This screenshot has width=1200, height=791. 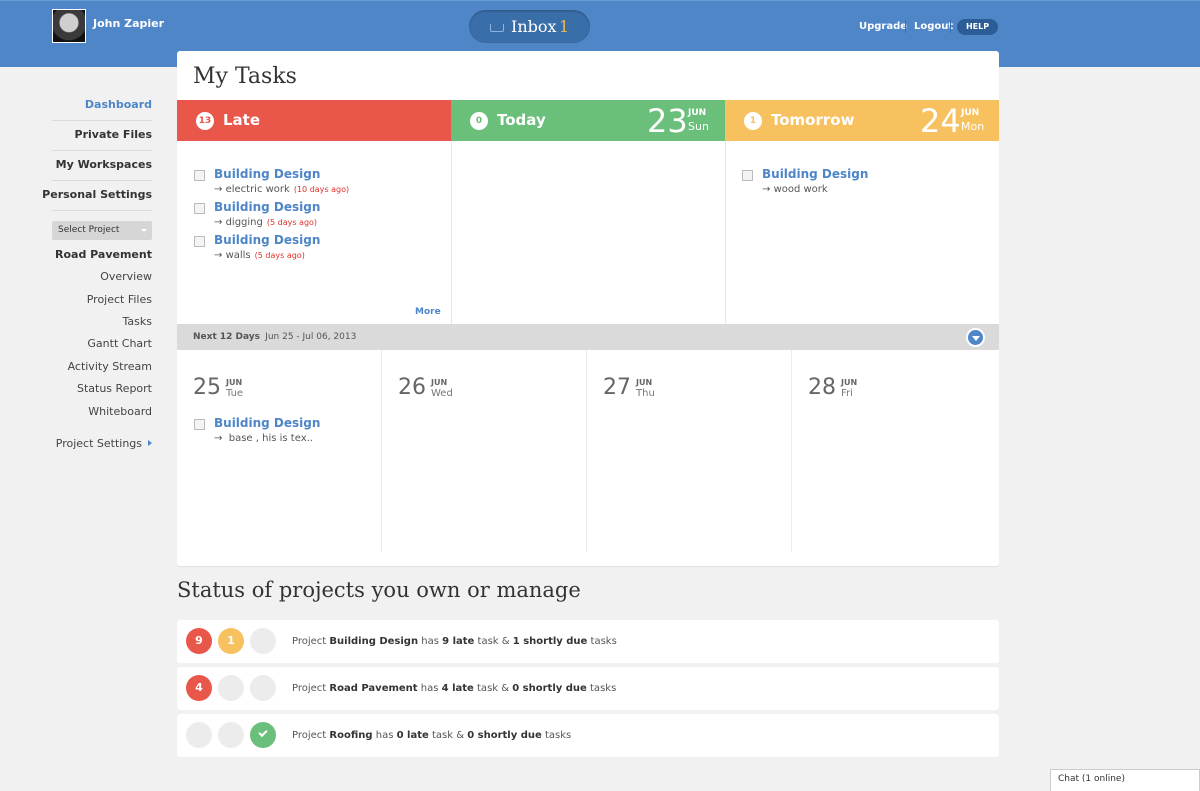 What do you see at coordinates (245, 76) in the screenshot?
I see `page-title: My Tasks` at bounding box center [245, 76].